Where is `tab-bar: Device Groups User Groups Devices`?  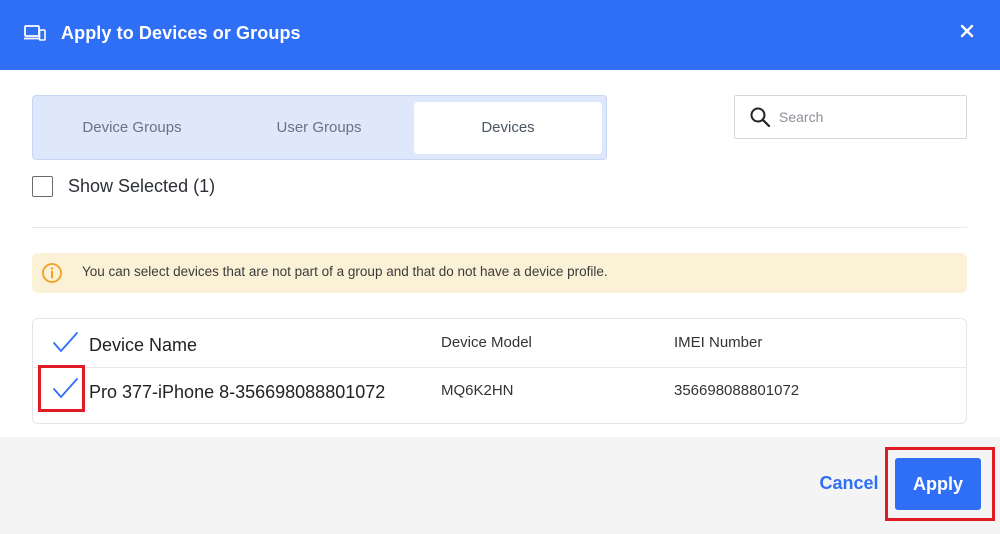 tab-bar: Device Groups User Groups Devices is located at coordinates (319, 127).